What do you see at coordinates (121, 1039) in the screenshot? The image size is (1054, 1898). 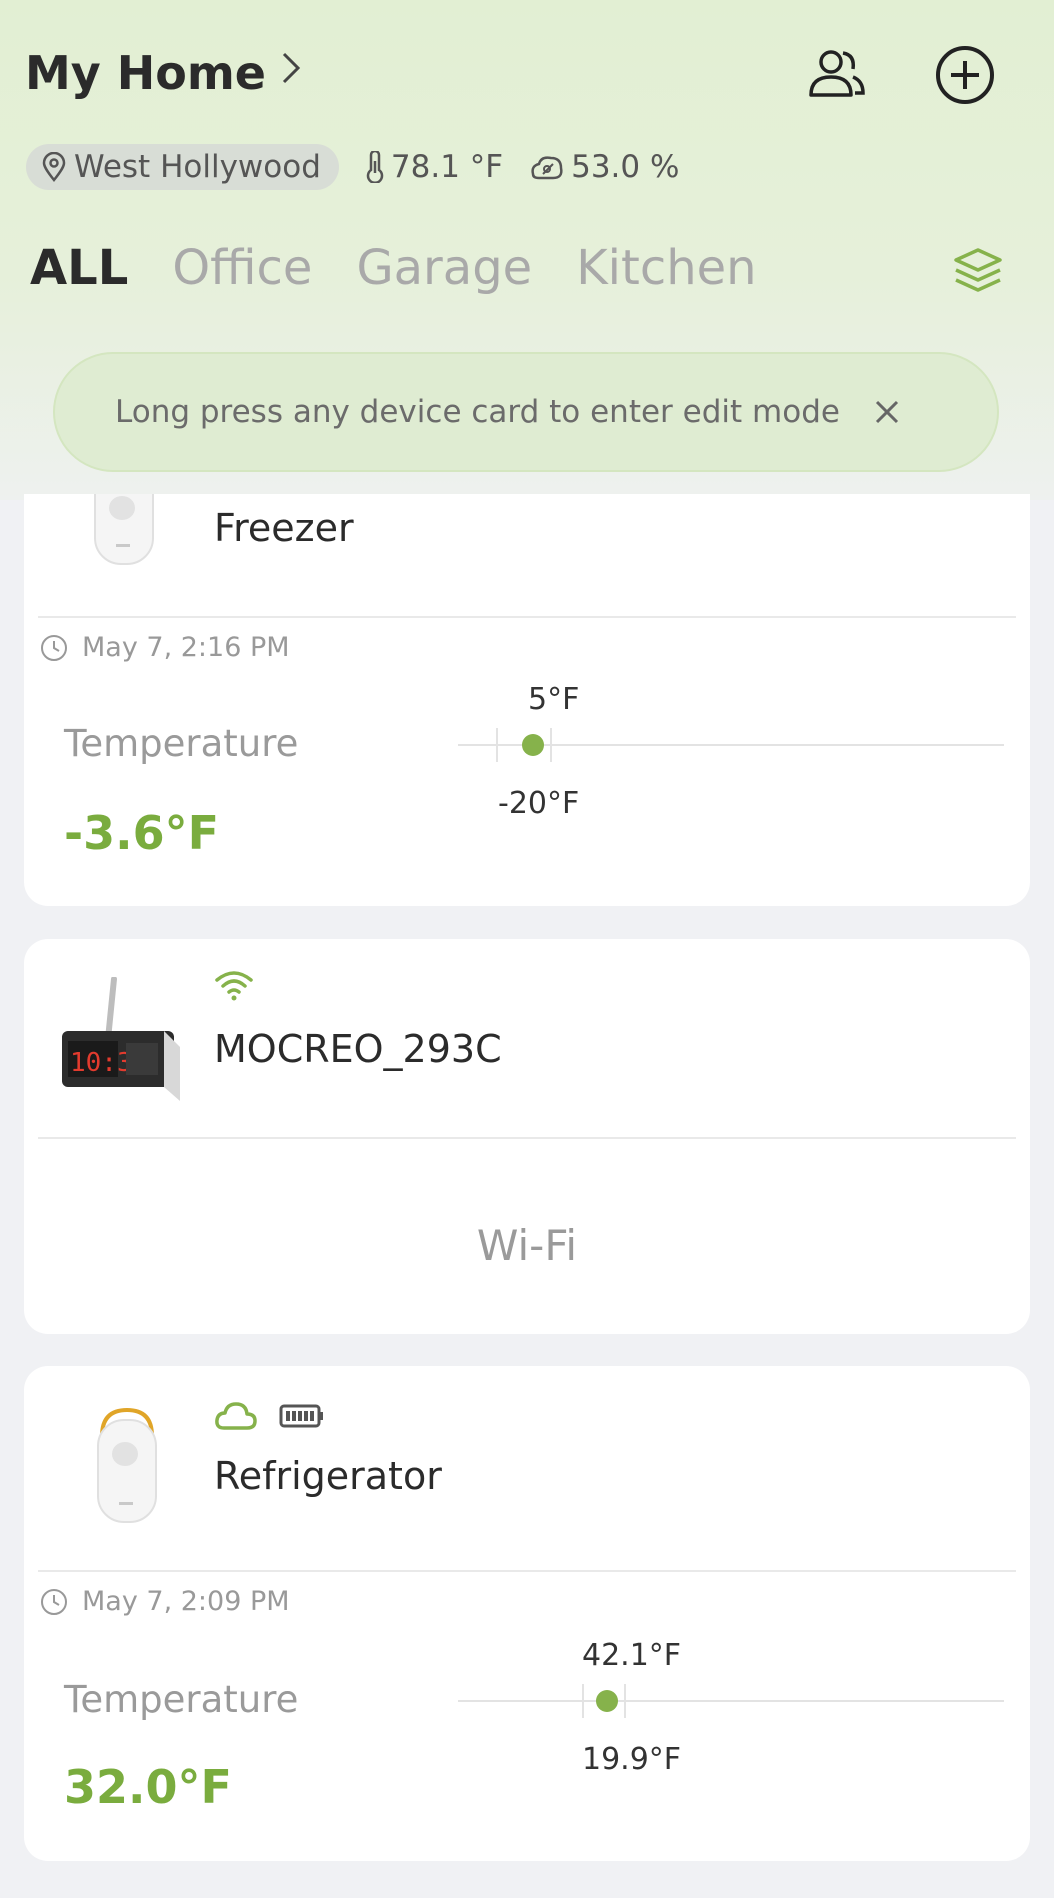 I see `hub-device-image: 10:35` at bounding box center [121, 1039].